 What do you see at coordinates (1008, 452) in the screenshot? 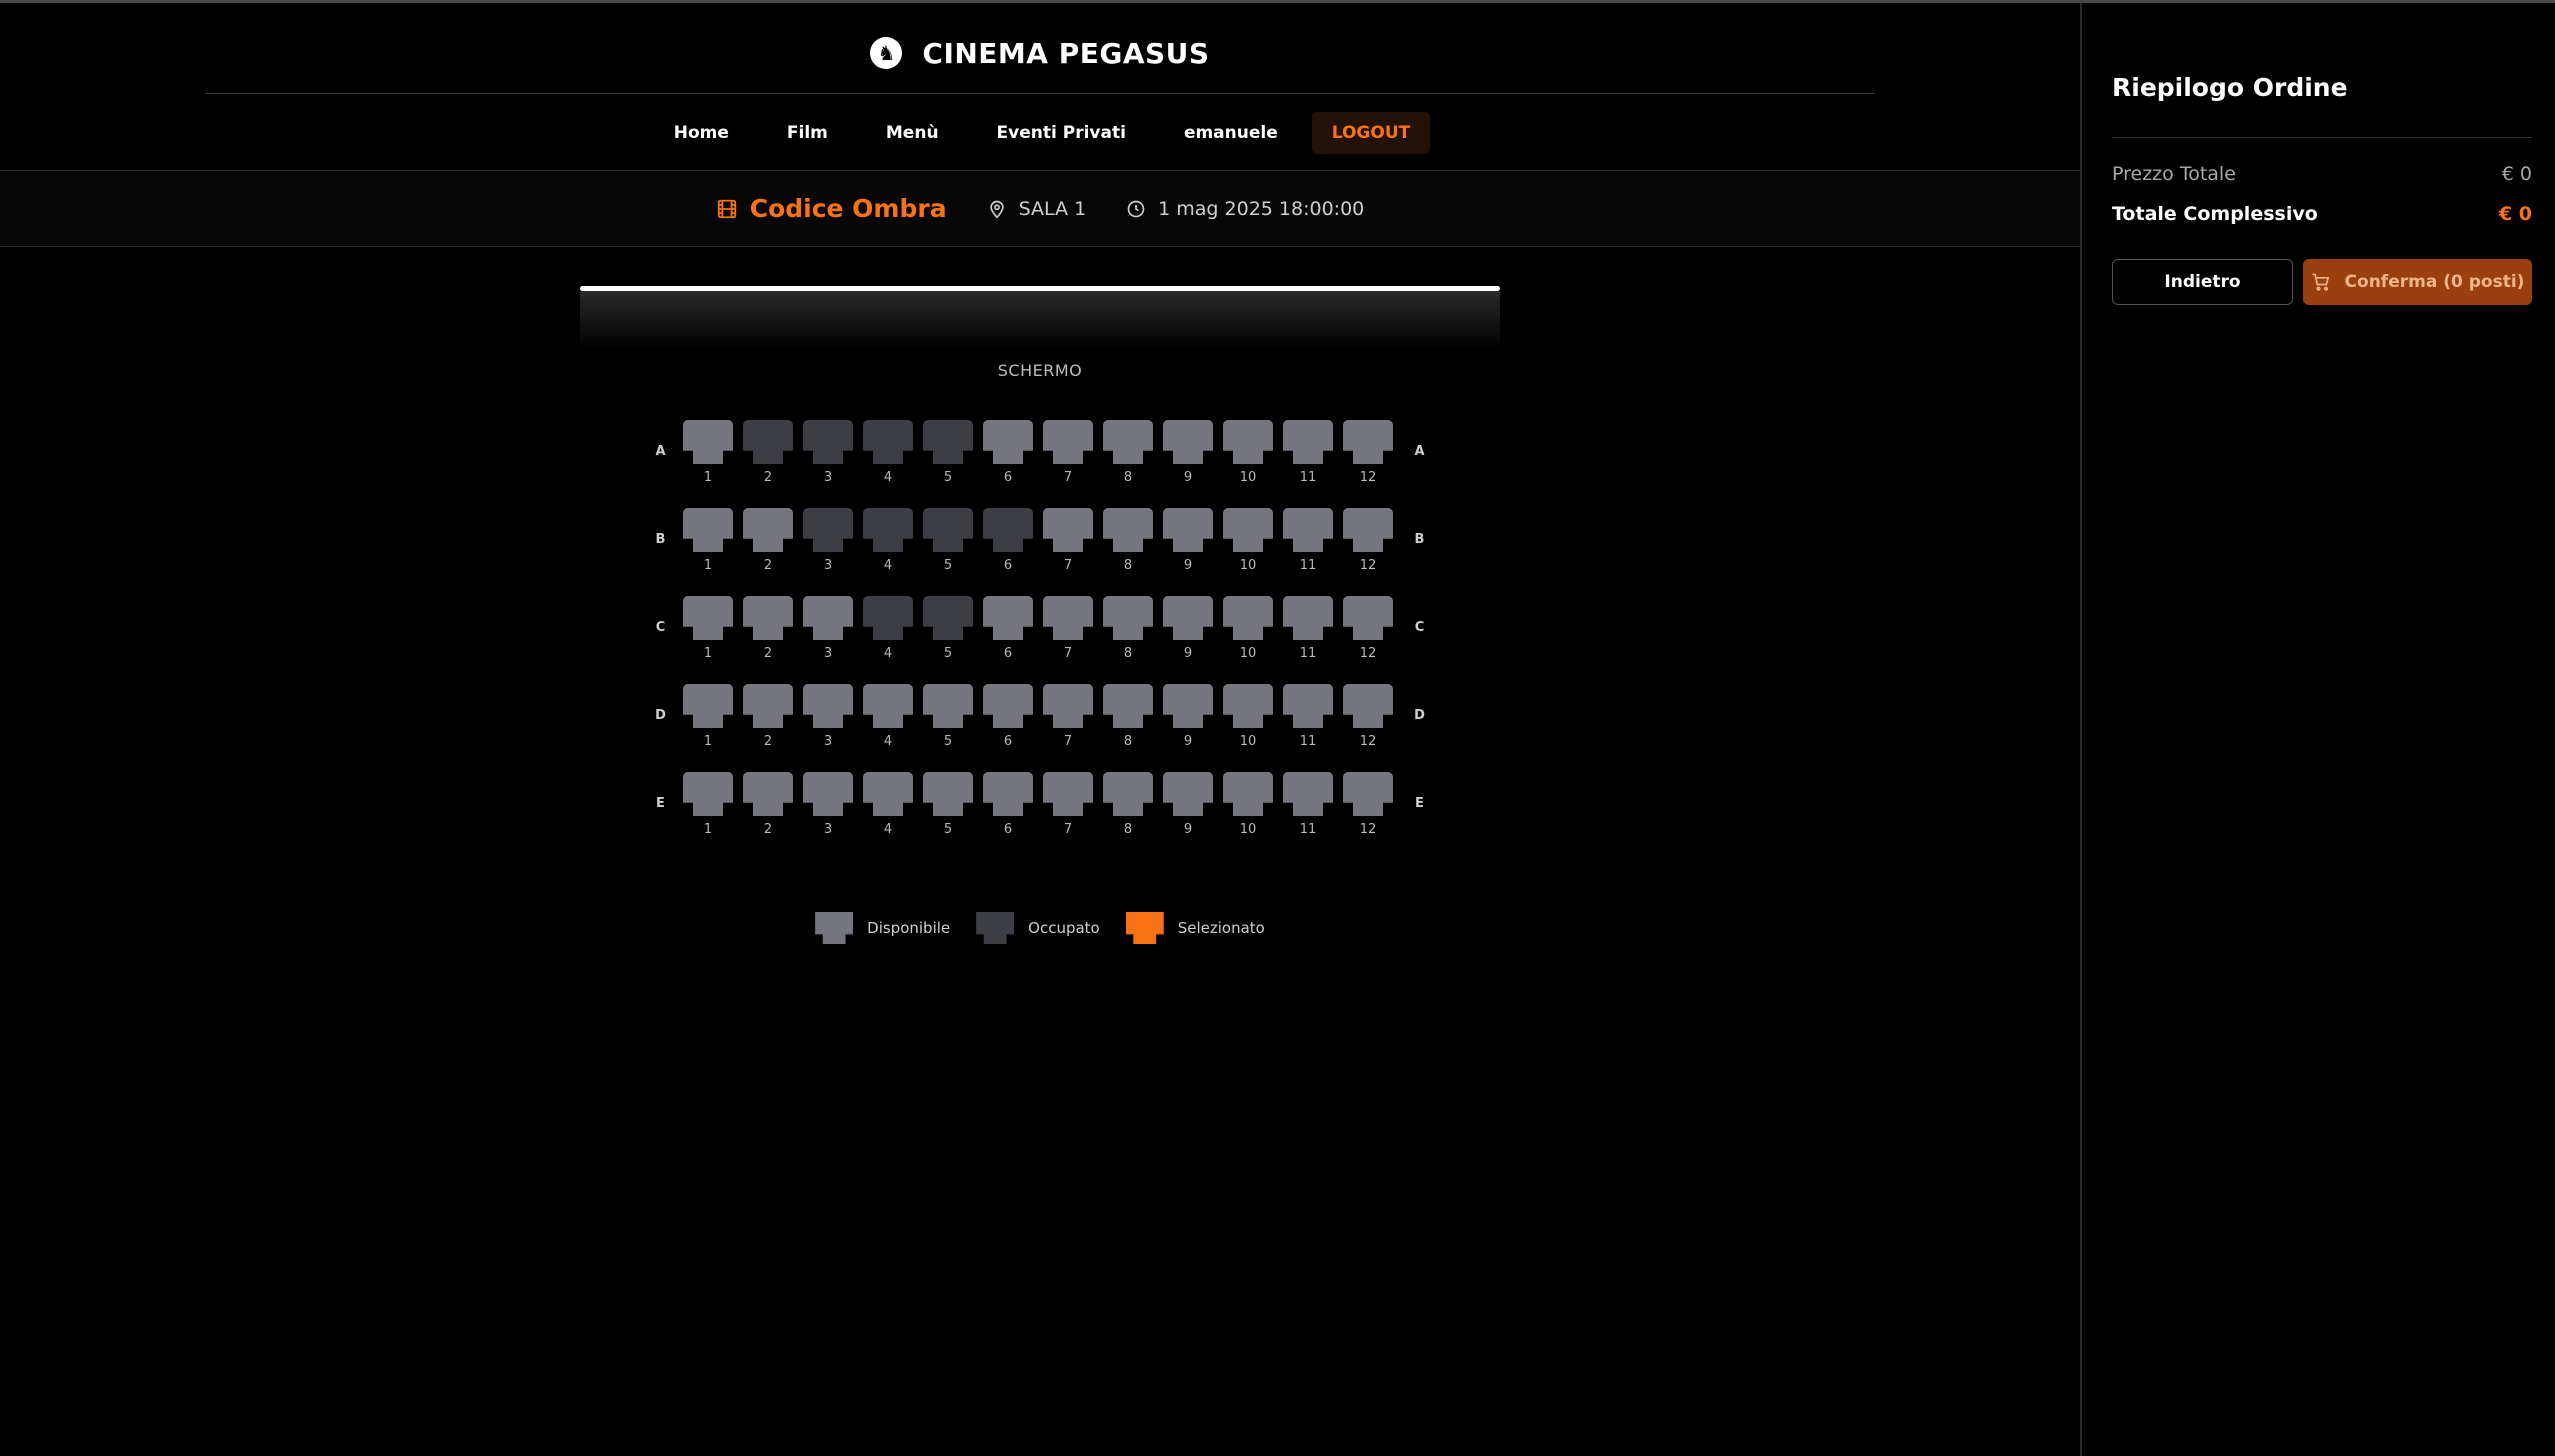
I see `seat-a6-available: 6` at bounding box center [1008, 452].